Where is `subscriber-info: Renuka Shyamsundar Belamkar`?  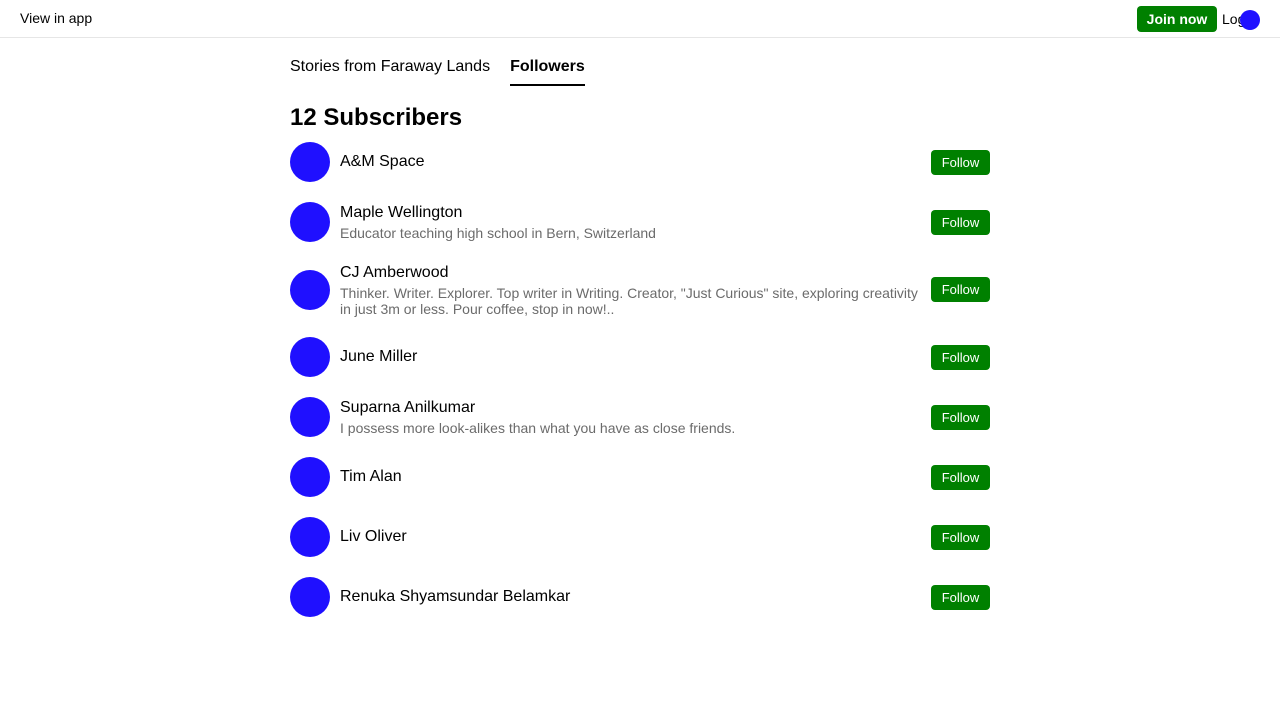
subscriber-info: Renuka Shyamsundar Belamkar is located at coordinates (630, 597).